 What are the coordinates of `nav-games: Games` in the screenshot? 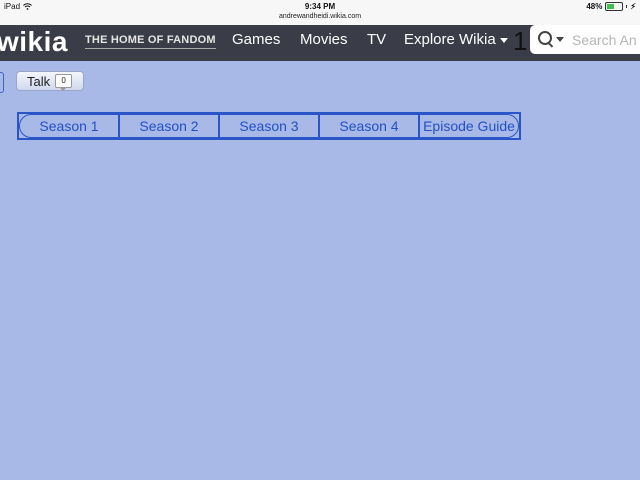 It's located at (256, 39).